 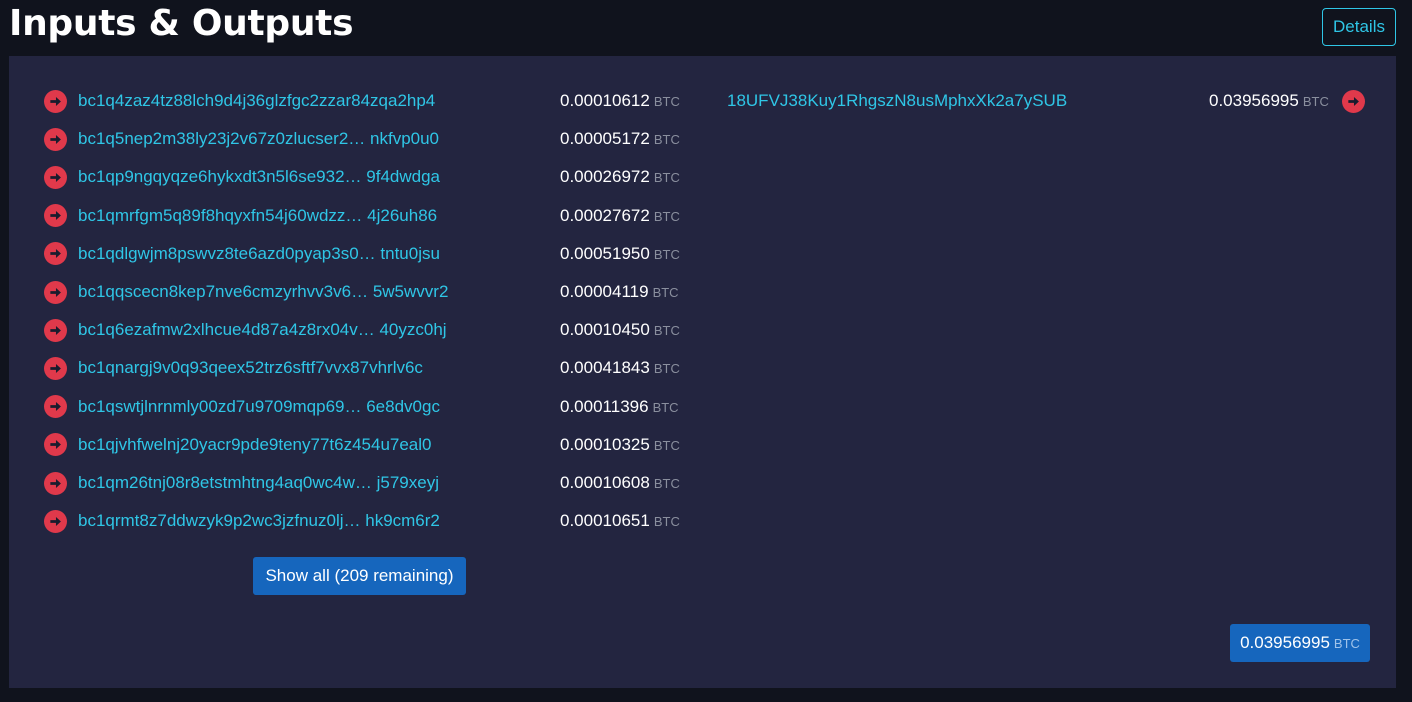 What do you see at coordinates (706, 695) in the screenshot?
I see `bottom-bar` at bounding box center [706, 695].